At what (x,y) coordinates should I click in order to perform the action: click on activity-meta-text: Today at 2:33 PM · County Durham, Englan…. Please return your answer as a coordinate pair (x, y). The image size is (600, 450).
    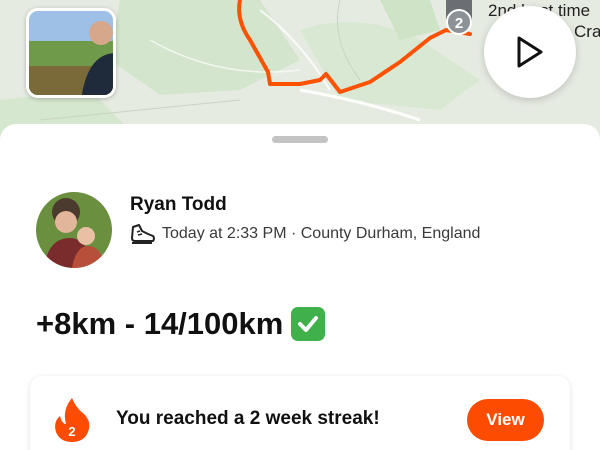
    Looking at the image, I should click on (321, 233).